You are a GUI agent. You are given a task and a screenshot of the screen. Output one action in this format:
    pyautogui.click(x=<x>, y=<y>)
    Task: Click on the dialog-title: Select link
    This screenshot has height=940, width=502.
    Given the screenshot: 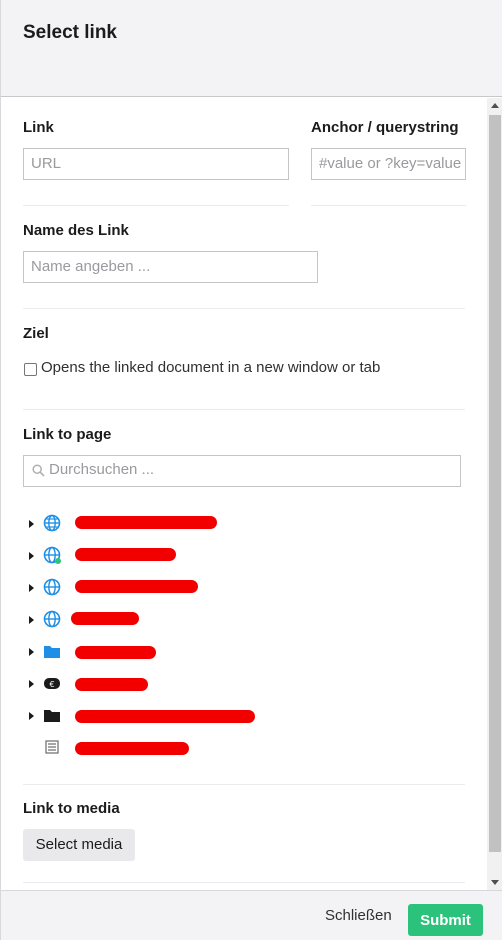 What is the action you would take?
    pyautogui.click(x=70, y=32)
    